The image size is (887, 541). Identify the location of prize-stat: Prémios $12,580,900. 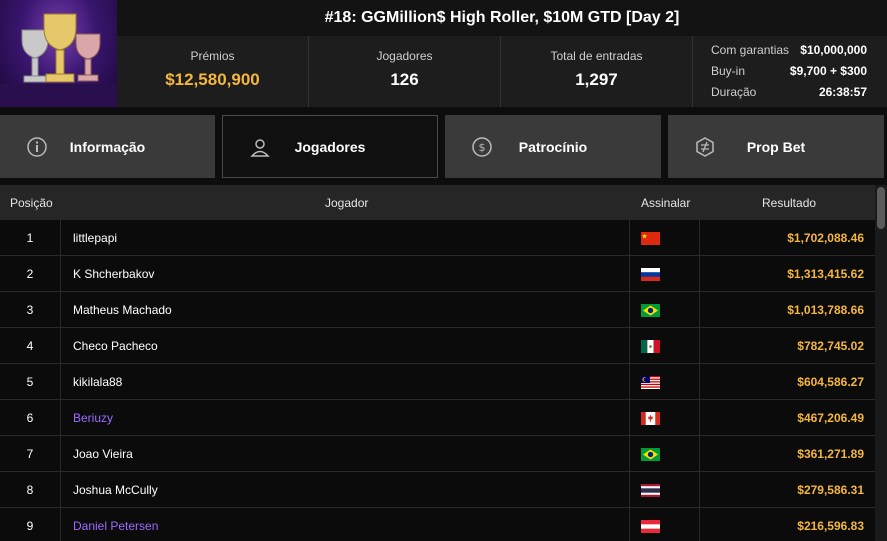
(213, 71).